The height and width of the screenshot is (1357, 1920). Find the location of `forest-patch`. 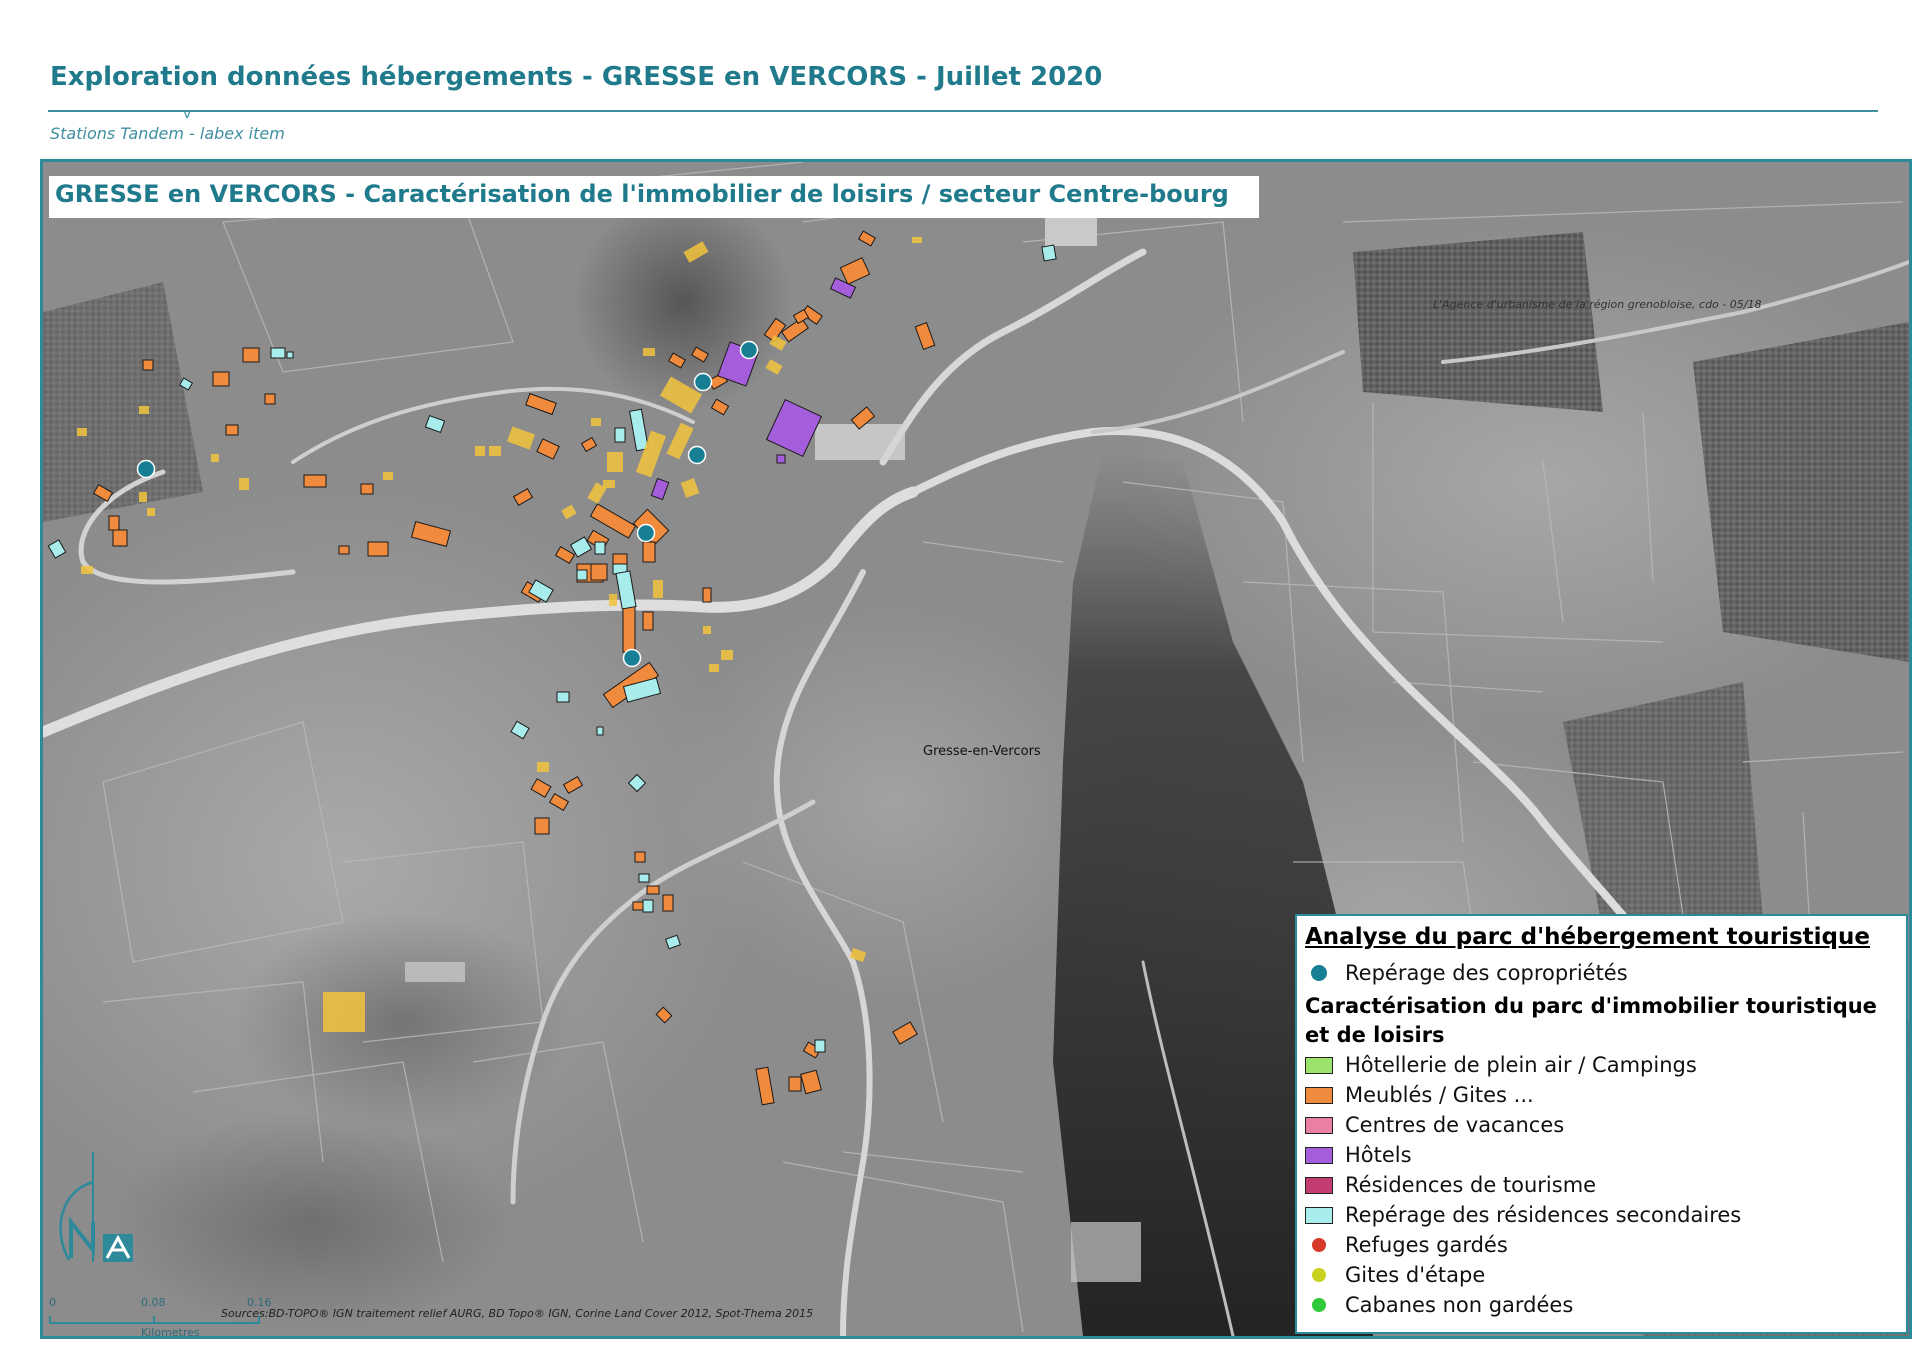

forest-patch is located at coordinates (1801, 492).